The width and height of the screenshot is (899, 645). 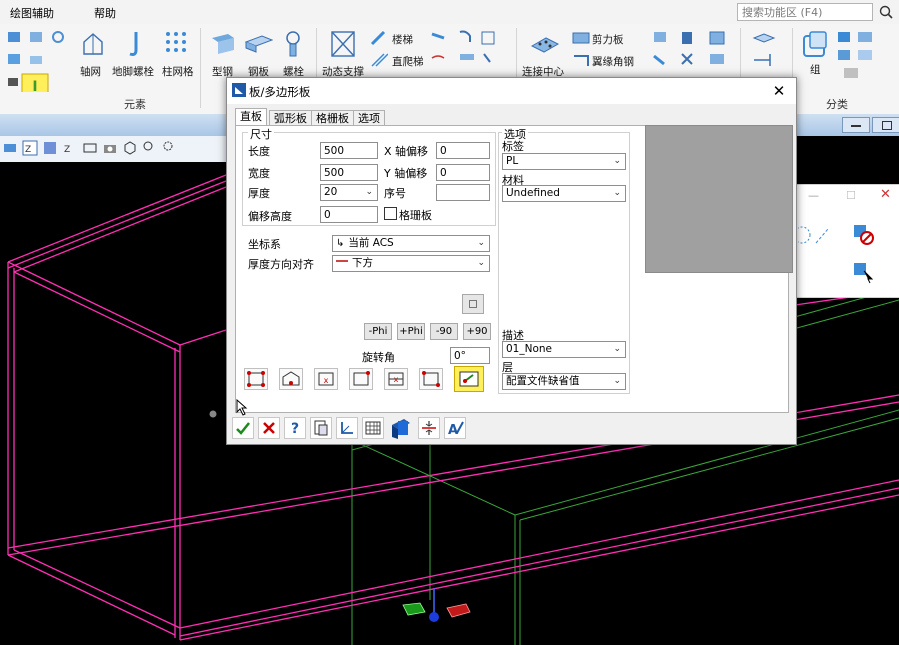 What do you see at coordinates (815, 69) in the screenshot?
I see `group-button: 组` at bounding box center [815, 69].